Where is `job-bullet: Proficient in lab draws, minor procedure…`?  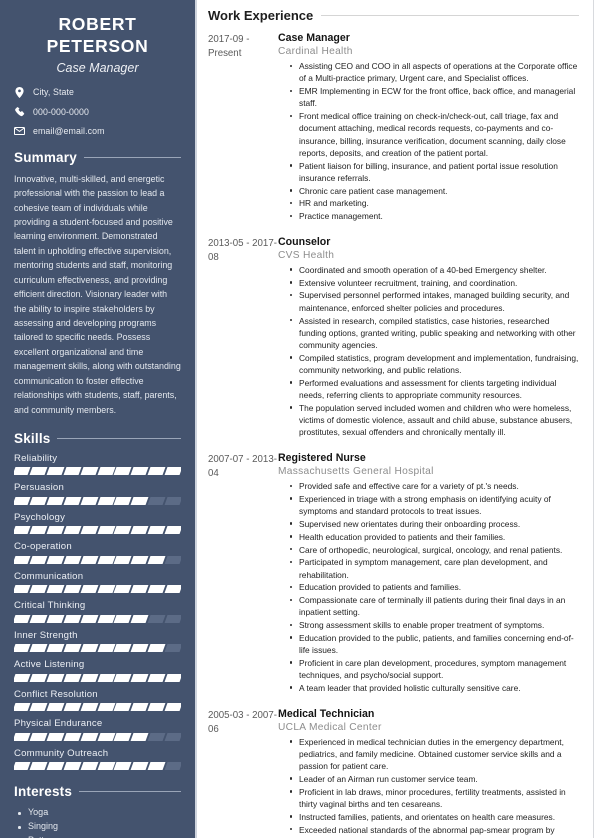 job-bullet: Proficient in lab draws, minor procedure… is located at coordinates (434, 798).